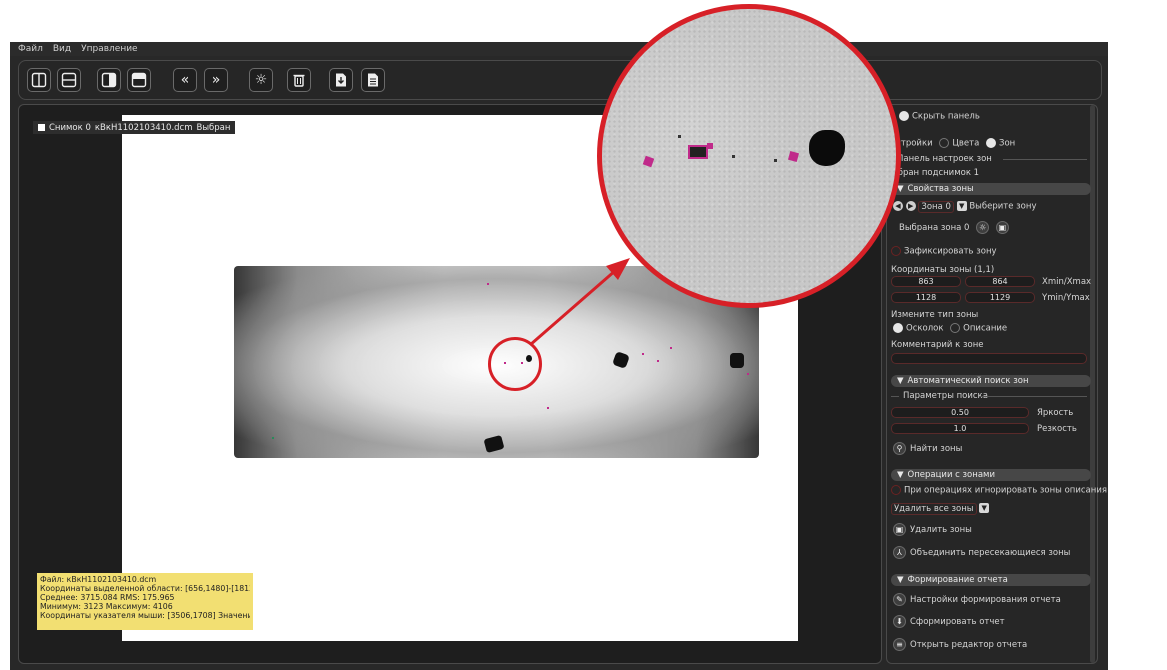 The height and width of the screenshot is (670, 1167). I want to click on tab-zones: Зон, so click(1007, 144).